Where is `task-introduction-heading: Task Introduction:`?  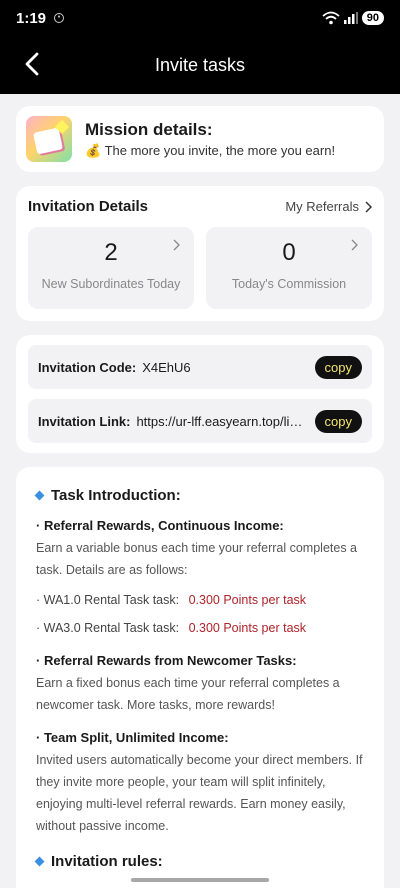 task-introduction-heading: Task Introduction: is located at coordinates (199, 495).